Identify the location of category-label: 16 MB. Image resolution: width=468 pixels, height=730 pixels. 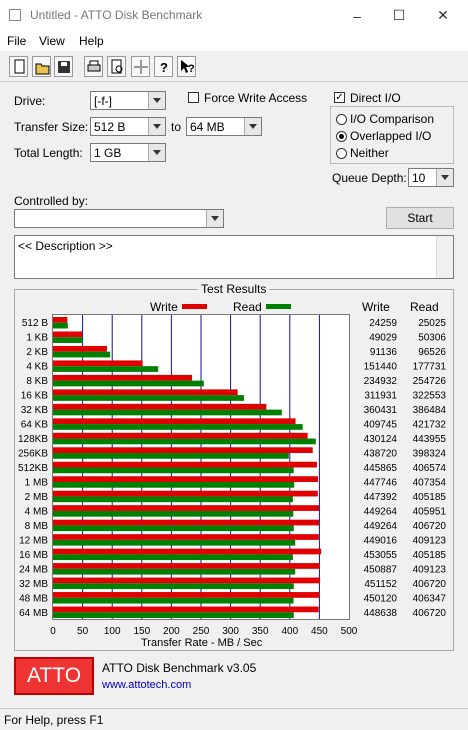
(33, 555).